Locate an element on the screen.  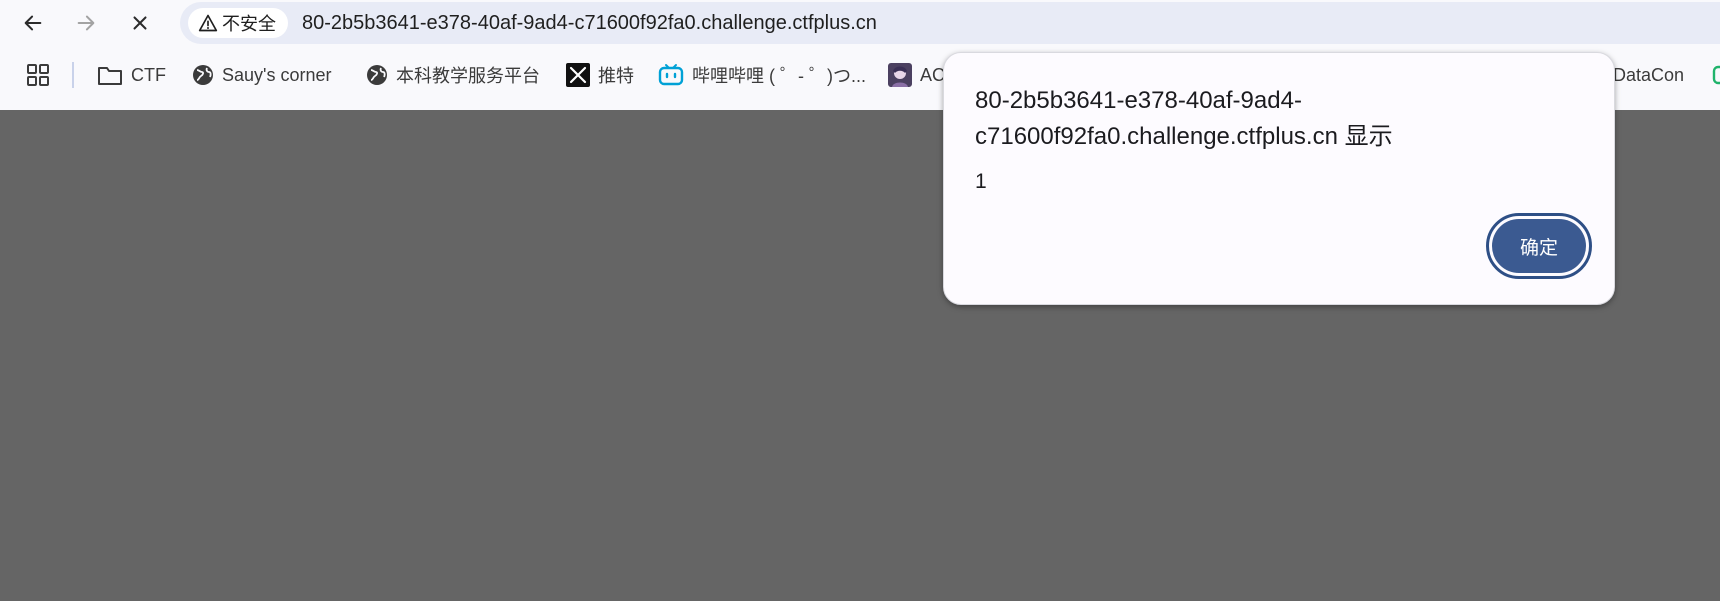
back-button is located at coordinates (33, 23).